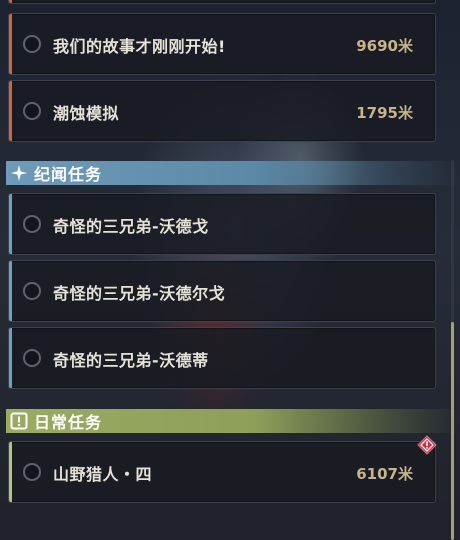 Image resolution: width=460 pixels, height=540 pixels. Describe the element at coordinates (139, 293) in the screenshot. I see `quest-title: 奇怪的三兄弟-沃德尔戈` at that location.